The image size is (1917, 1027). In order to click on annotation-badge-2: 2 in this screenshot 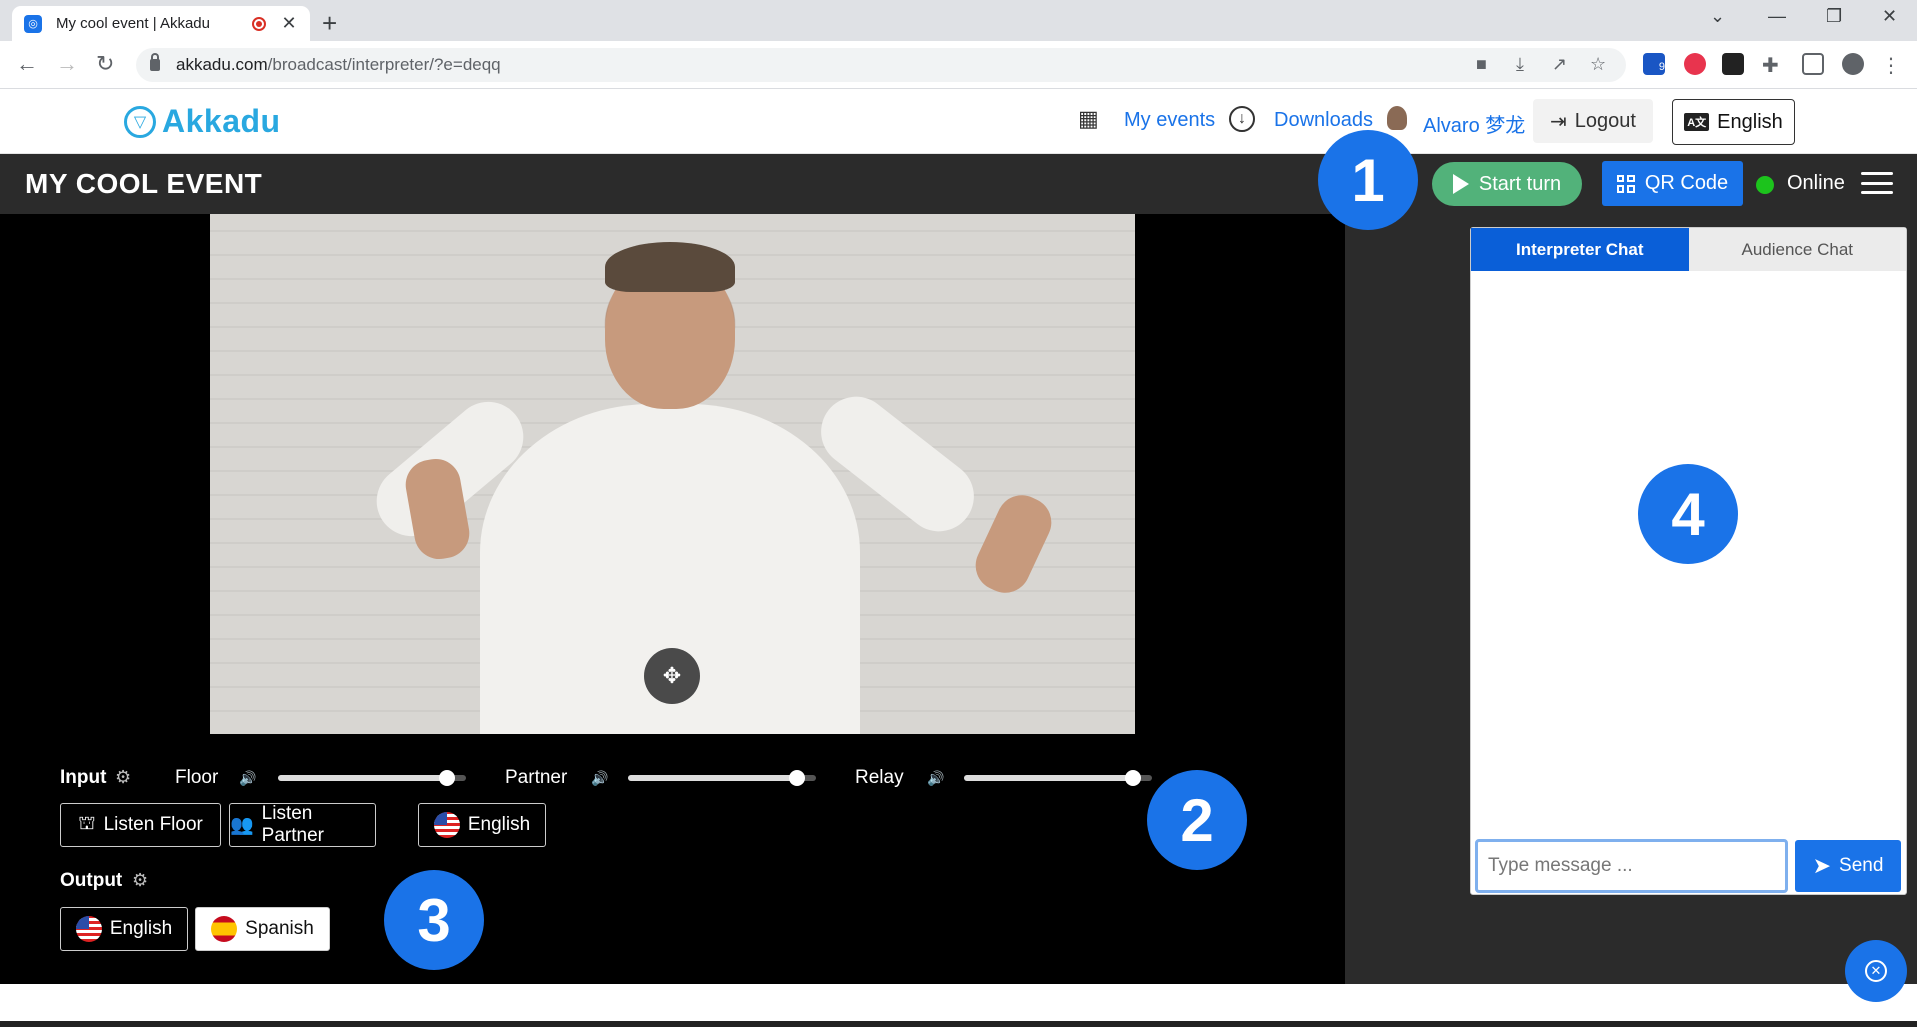, I will do `click(1197, 820)`.